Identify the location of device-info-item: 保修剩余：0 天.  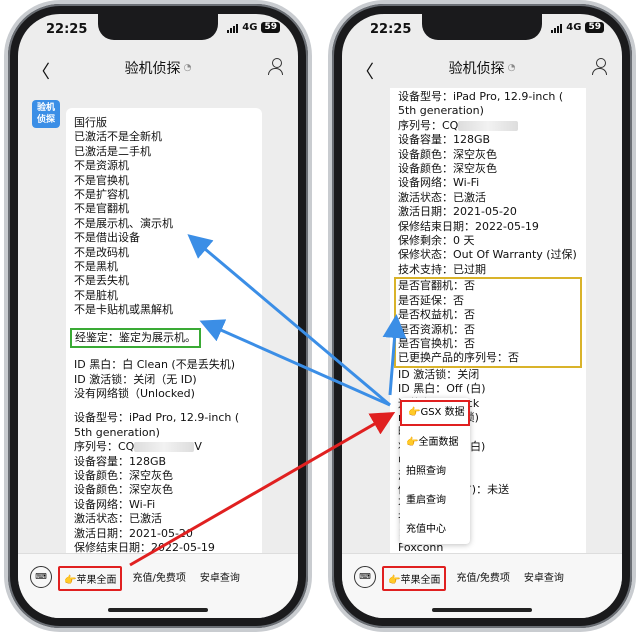
(436, 241).